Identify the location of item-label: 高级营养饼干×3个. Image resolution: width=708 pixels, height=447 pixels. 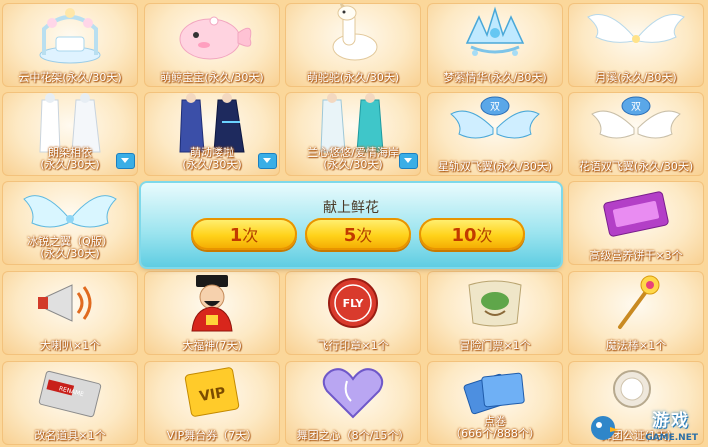
(636, 255).